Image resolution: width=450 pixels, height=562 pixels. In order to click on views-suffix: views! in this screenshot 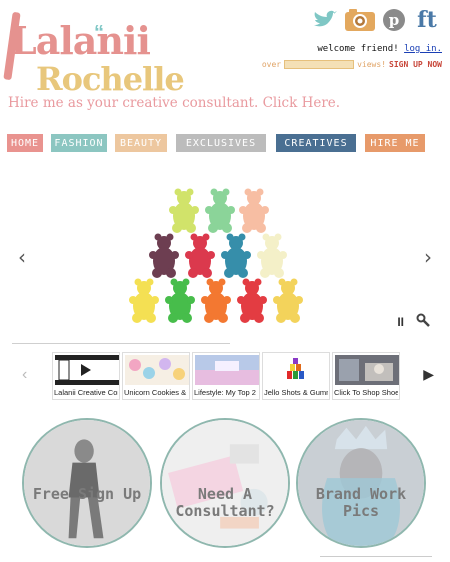, I will do `click(372, 64)`.